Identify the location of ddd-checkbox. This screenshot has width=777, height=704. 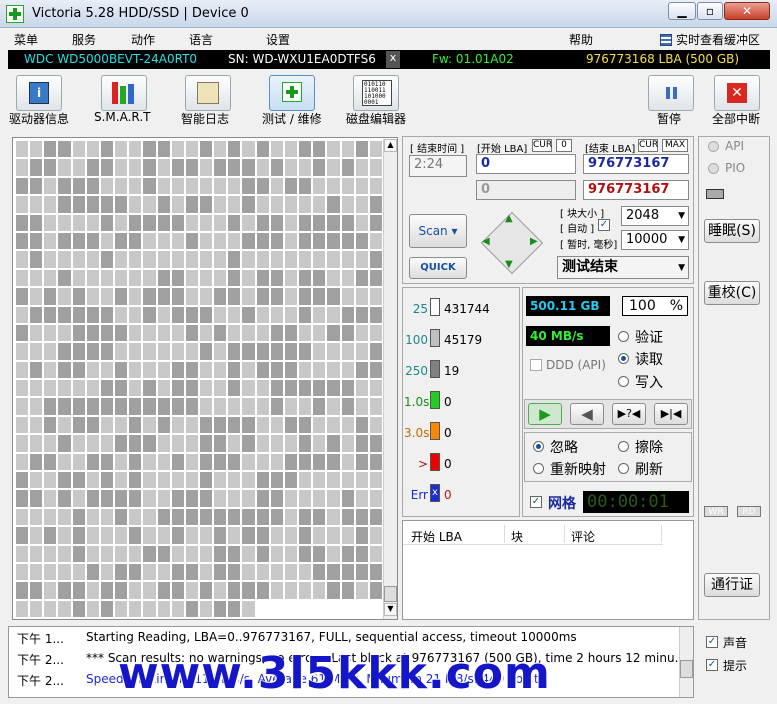
(536, 365).